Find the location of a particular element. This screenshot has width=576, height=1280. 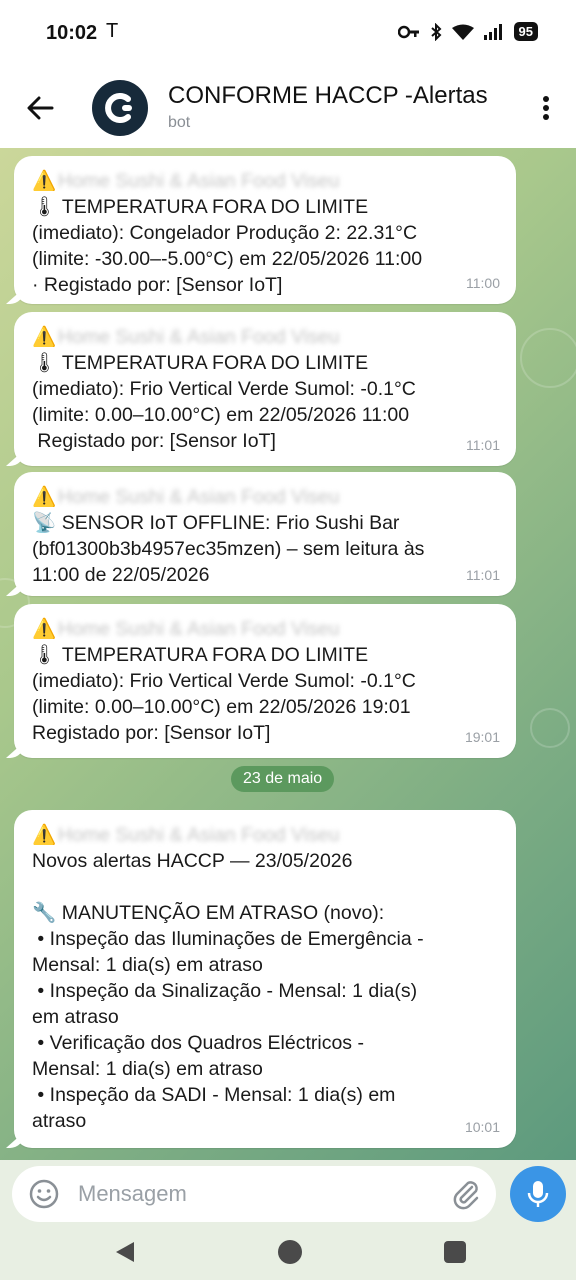

message-time: 19:01 is located at coordinates (482, 737).